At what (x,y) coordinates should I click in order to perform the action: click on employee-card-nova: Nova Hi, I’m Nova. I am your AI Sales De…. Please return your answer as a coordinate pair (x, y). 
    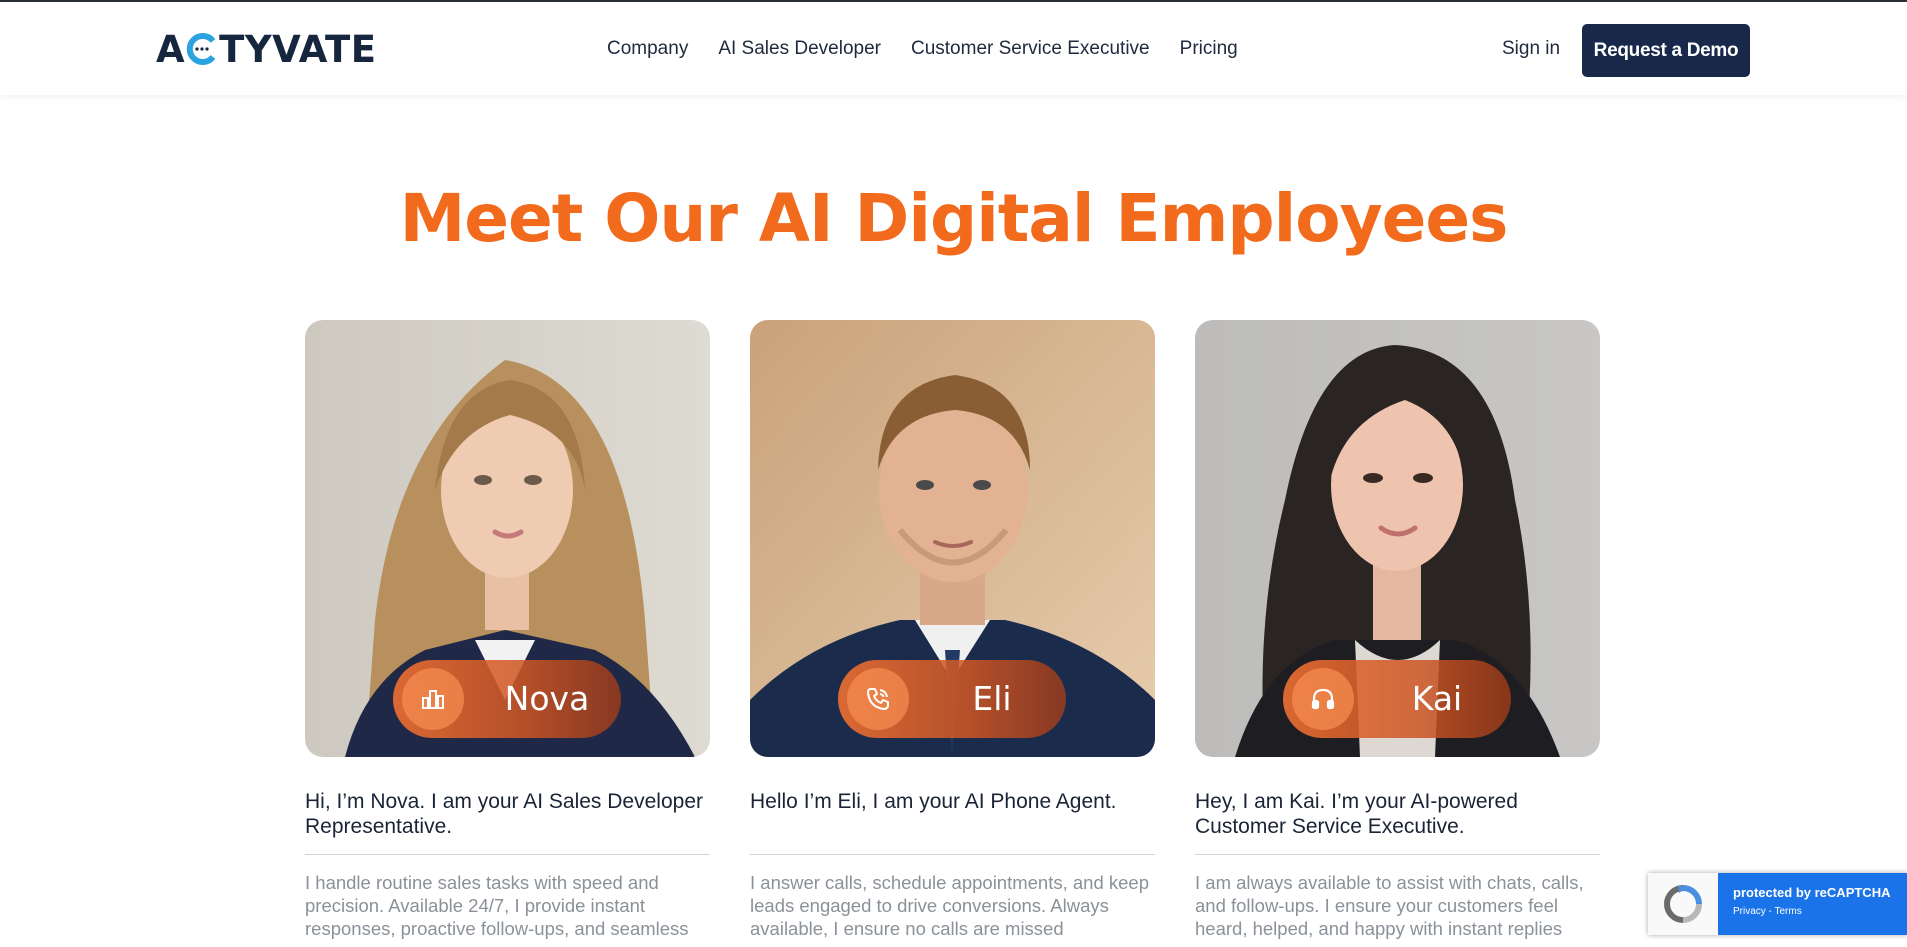
    Looking at the image, I should click on (507, 630).